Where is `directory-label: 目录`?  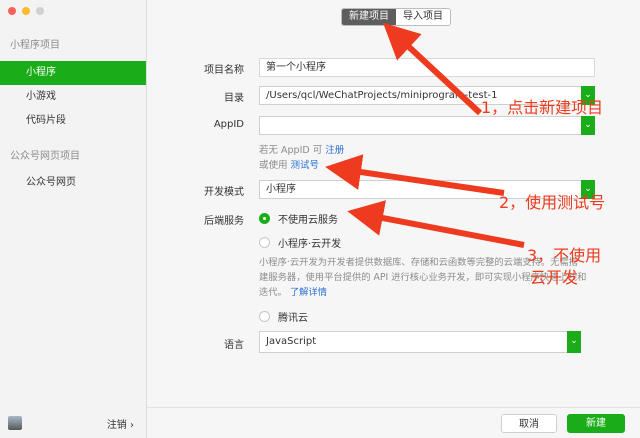 directory-label: 目录 is located at coordinates (234, 98).